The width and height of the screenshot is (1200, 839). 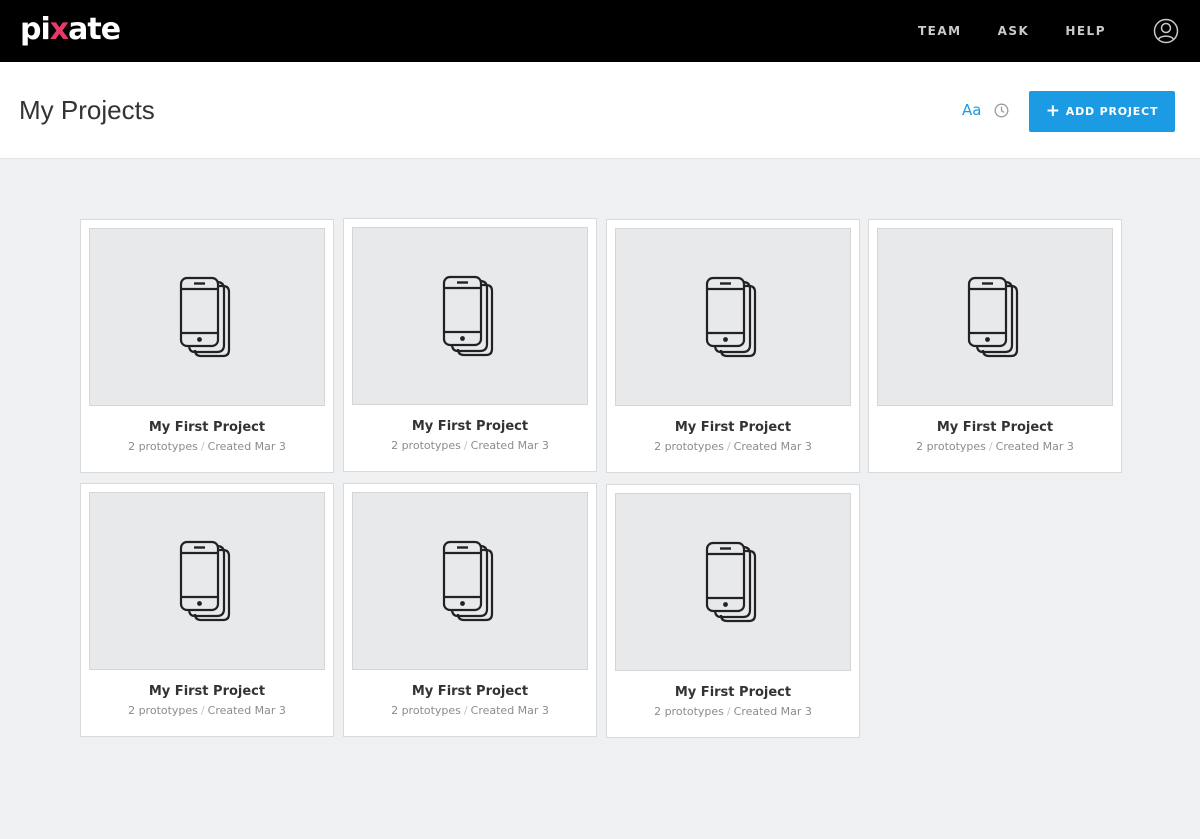 I want to click on plus-icon: +, so click(x=1053, y=111).